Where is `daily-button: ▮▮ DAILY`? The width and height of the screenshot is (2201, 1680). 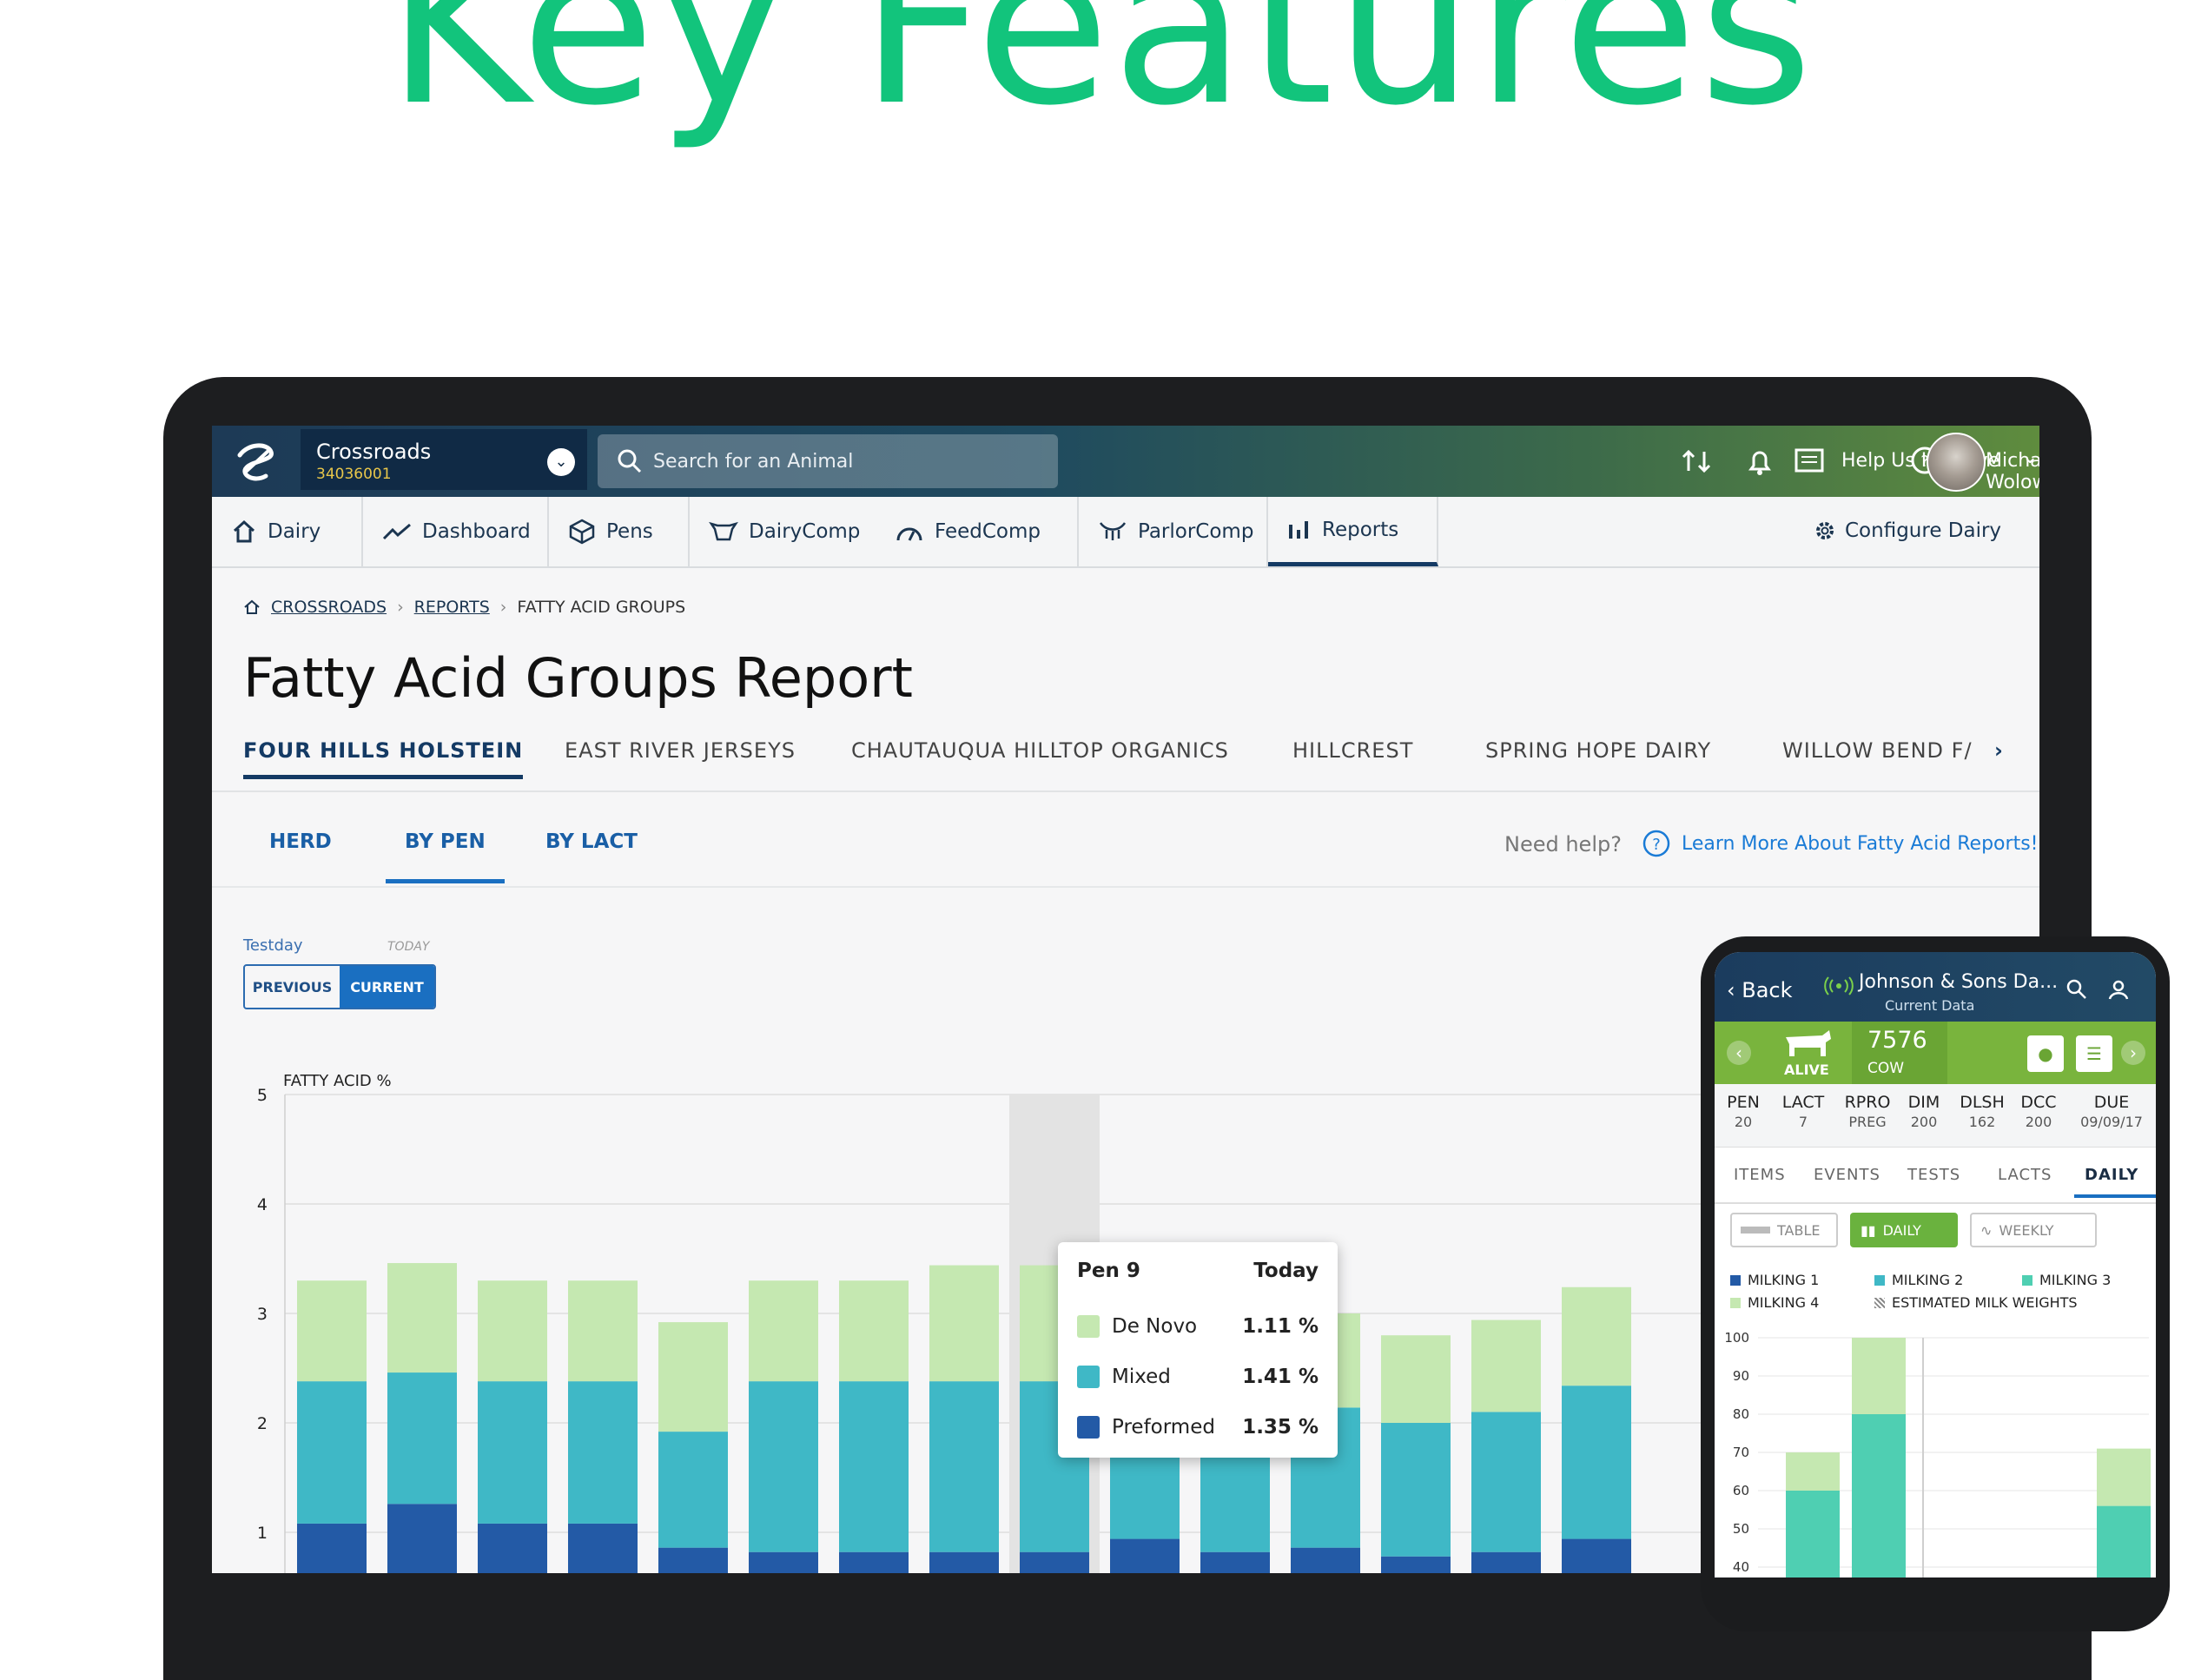
daily-button: ▮▮ DAILY is located at coordinates (1904, 1230).